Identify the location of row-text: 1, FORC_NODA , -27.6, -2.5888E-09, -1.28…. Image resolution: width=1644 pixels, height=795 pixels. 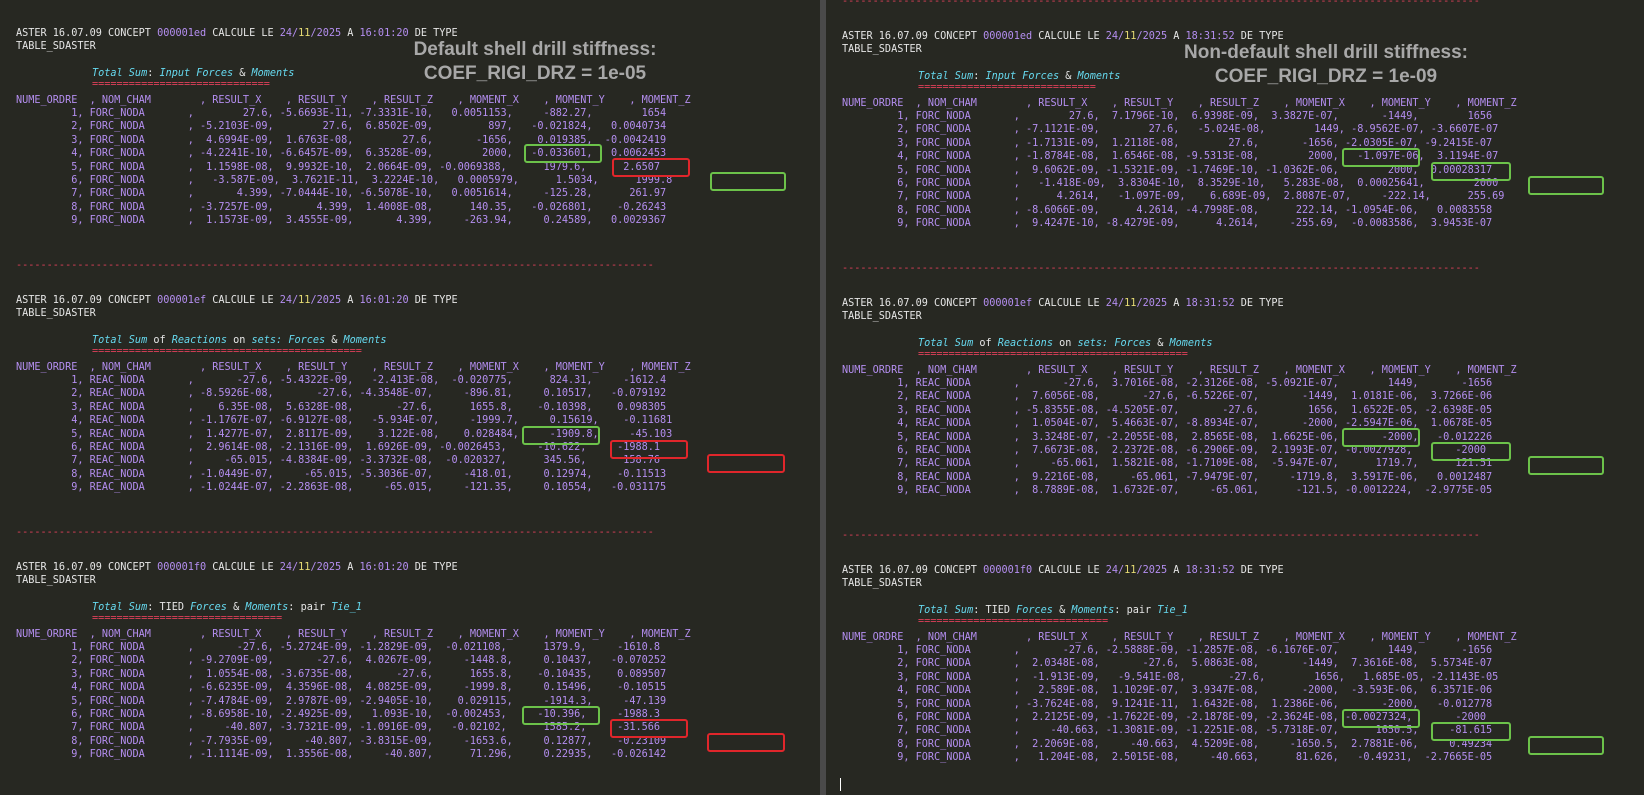
(1167, 651).